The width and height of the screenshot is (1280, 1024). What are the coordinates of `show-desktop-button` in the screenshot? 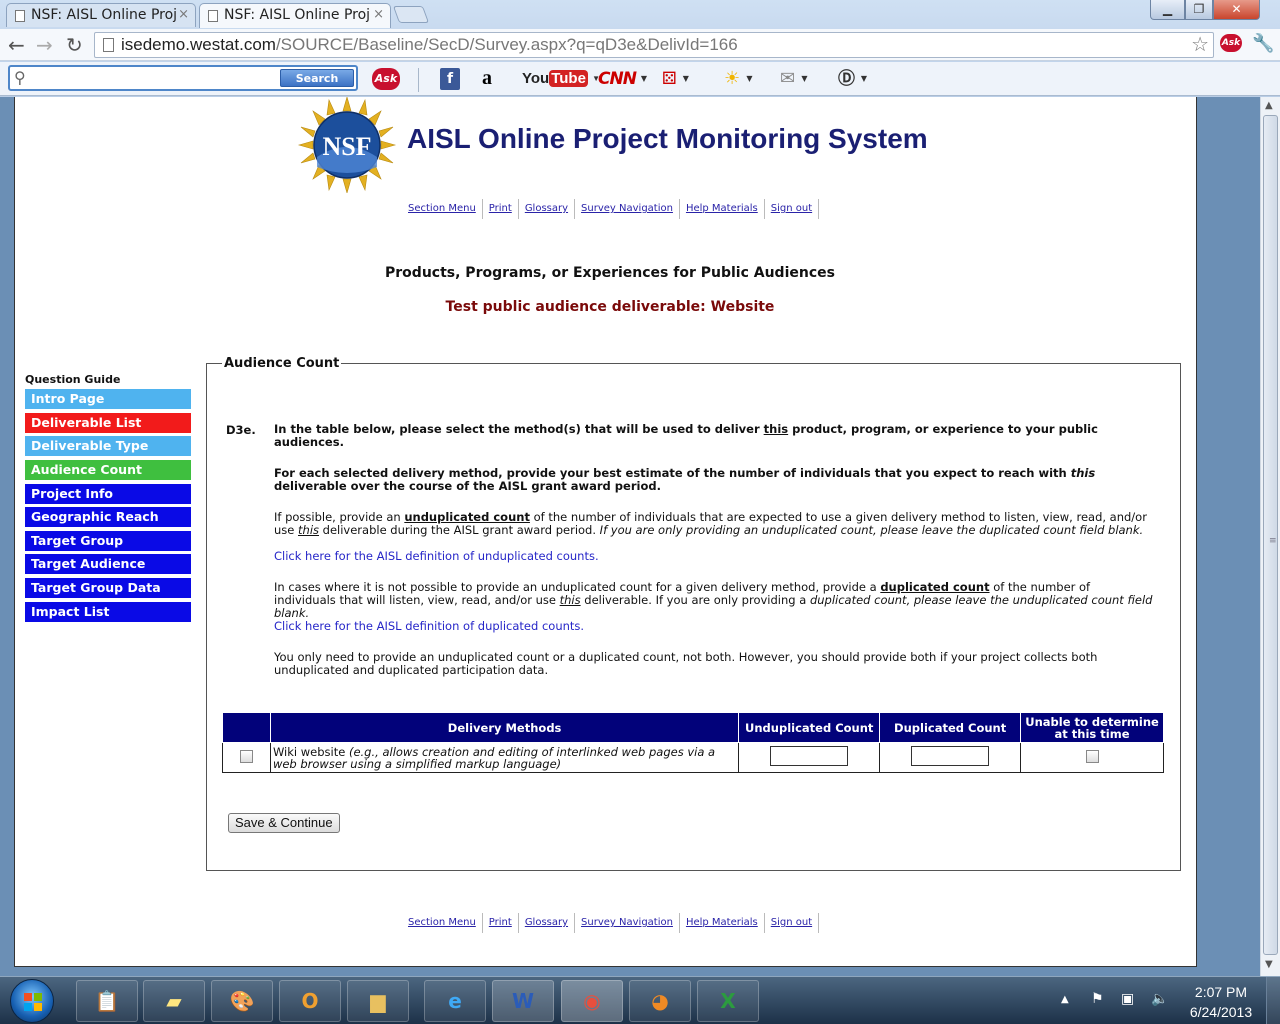 It's located at (1273, 1000).